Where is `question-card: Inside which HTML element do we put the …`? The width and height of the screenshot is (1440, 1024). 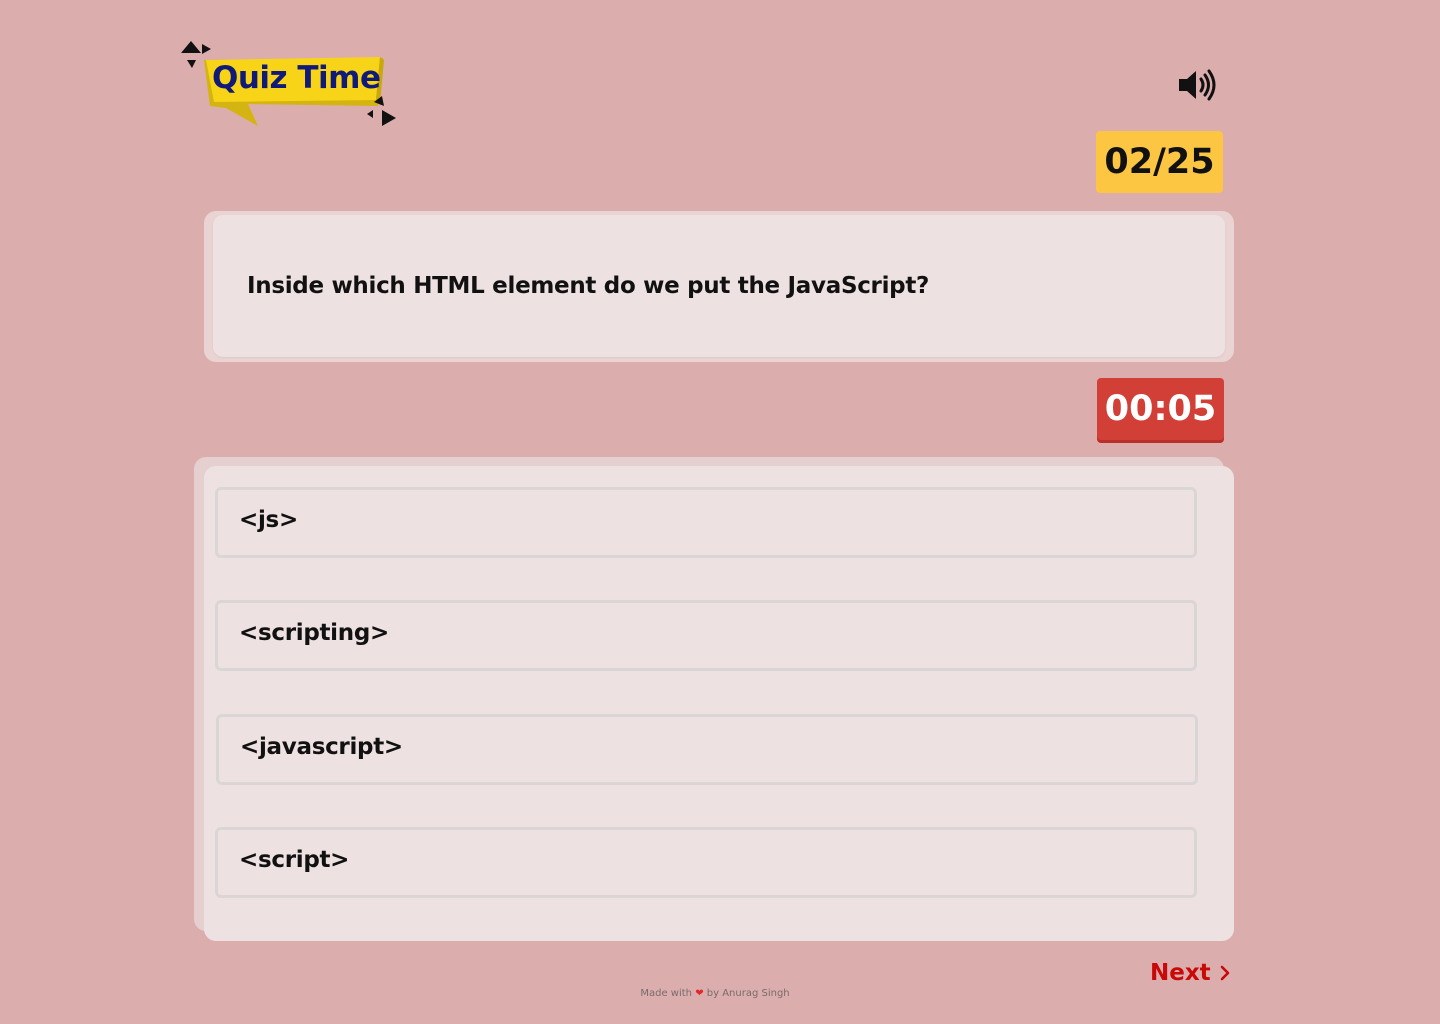
question-card: Inside which HTML element do we put the … is located at coordinates (719, 286).